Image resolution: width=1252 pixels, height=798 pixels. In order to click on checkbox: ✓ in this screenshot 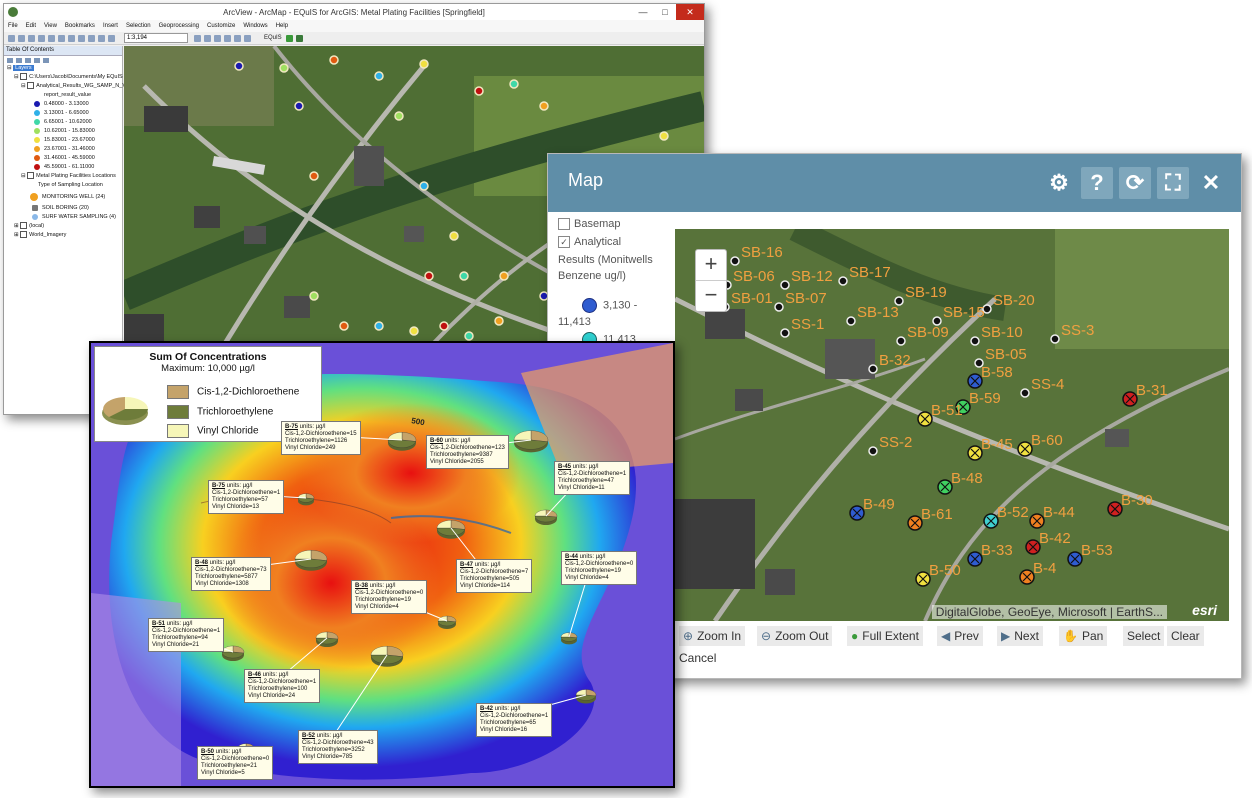, I will do `click(564, 242)`.